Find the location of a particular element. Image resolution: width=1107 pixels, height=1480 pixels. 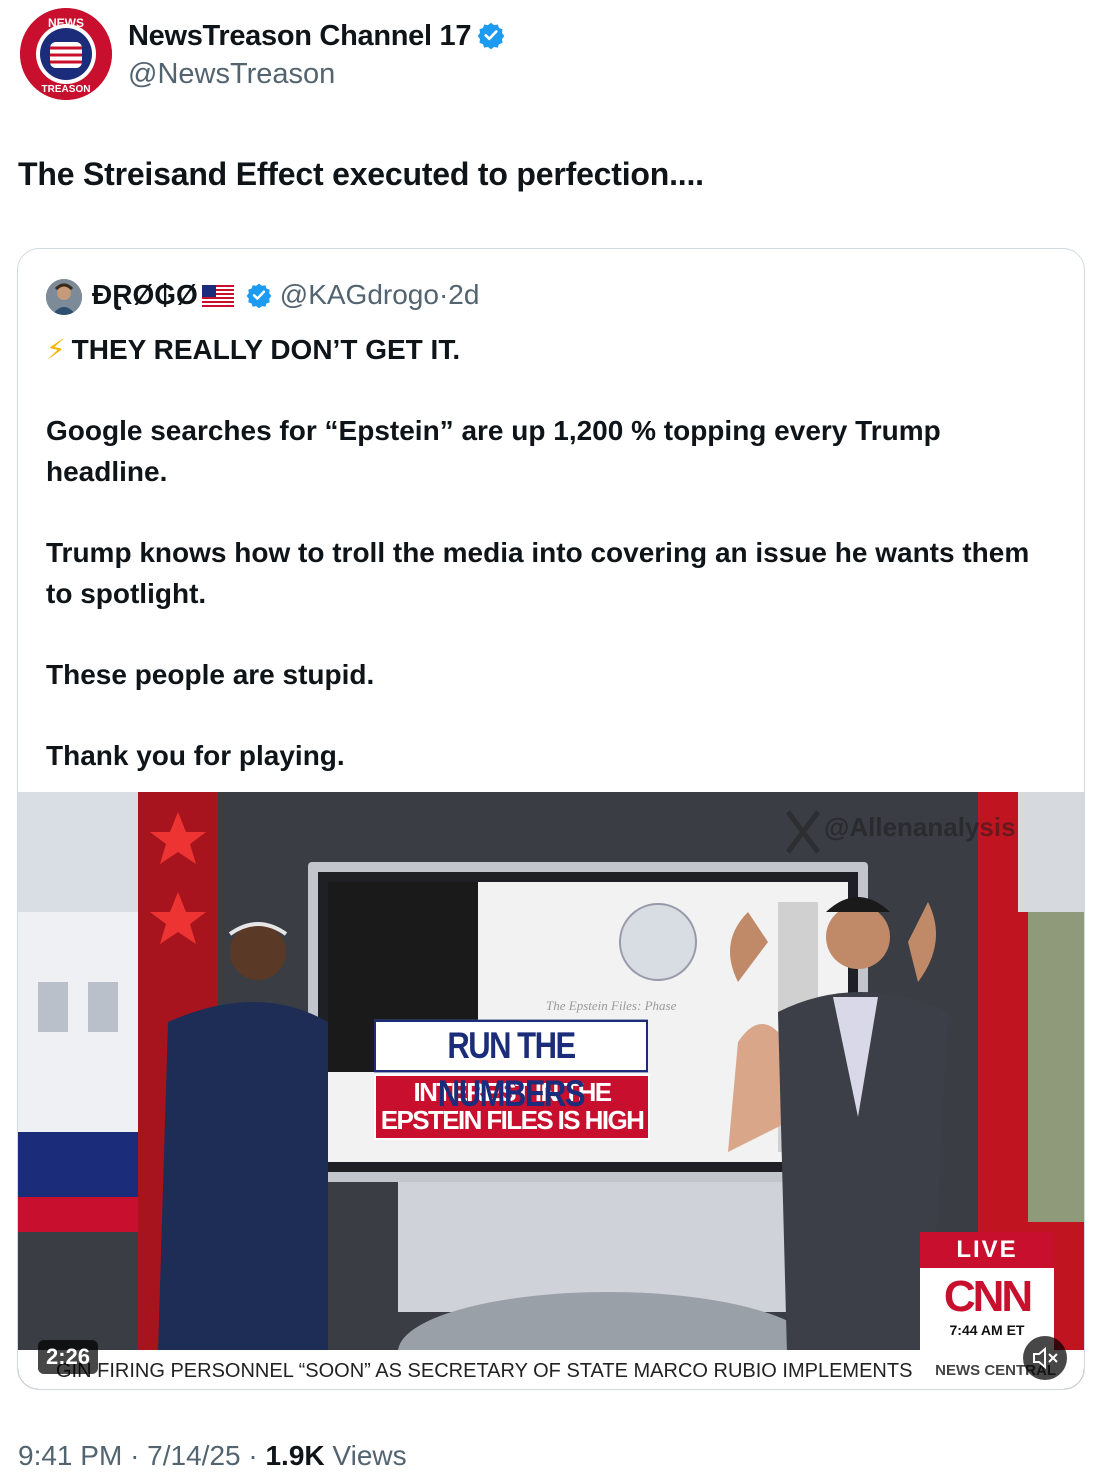

live-label: LIVE is located at coordinates (987, 1250).